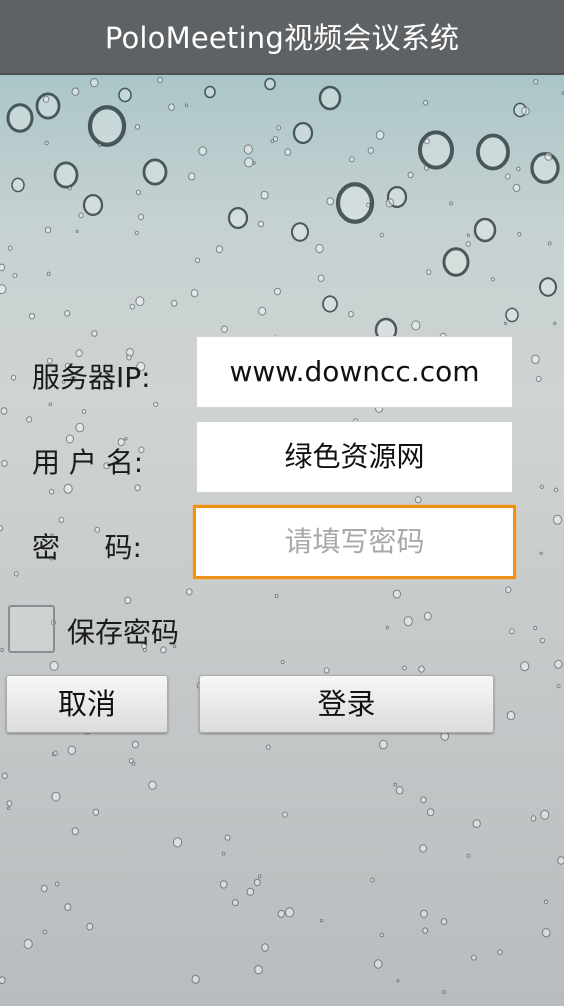  What do you see at coordinates (87, 547) in the screenshot?
I see `password-label: 密 码:` at bounding box center [87, 547].